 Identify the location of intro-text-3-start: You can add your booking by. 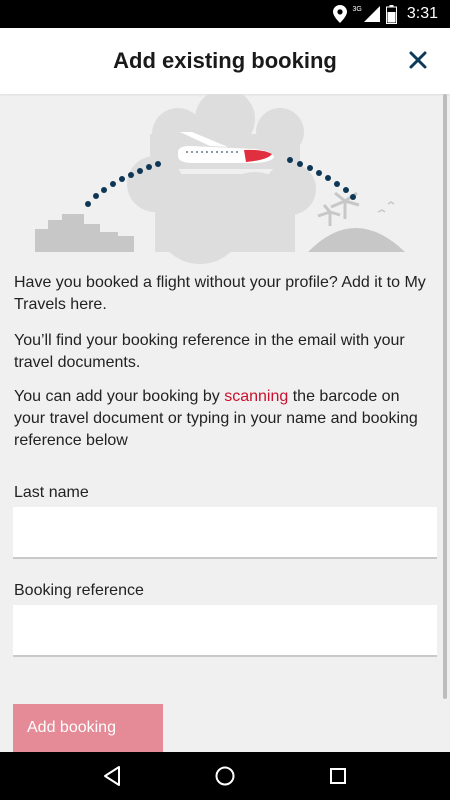
(119, 396).